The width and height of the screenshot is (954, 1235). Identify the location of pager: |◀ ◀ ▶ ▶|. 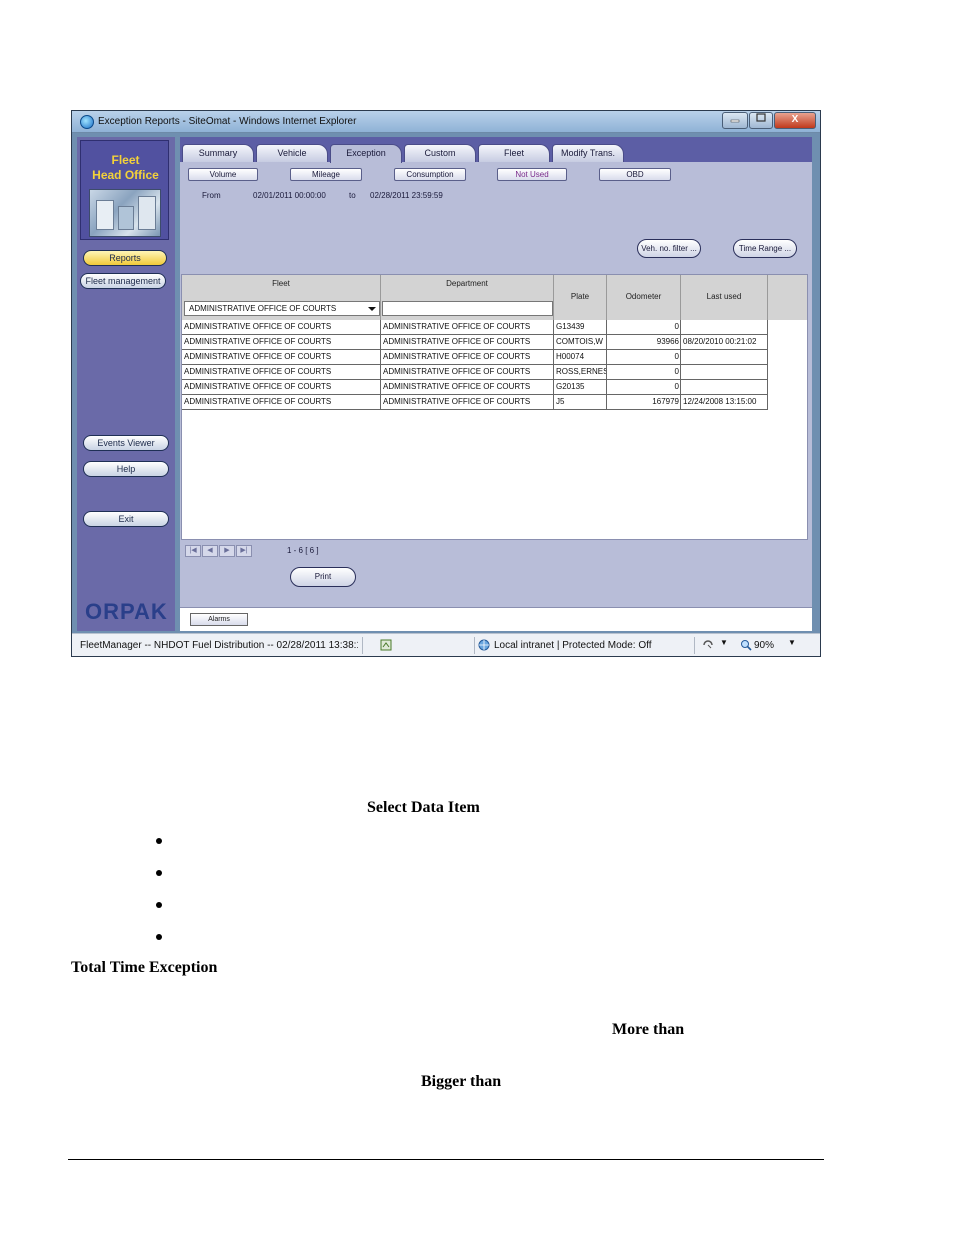
(219, 551).